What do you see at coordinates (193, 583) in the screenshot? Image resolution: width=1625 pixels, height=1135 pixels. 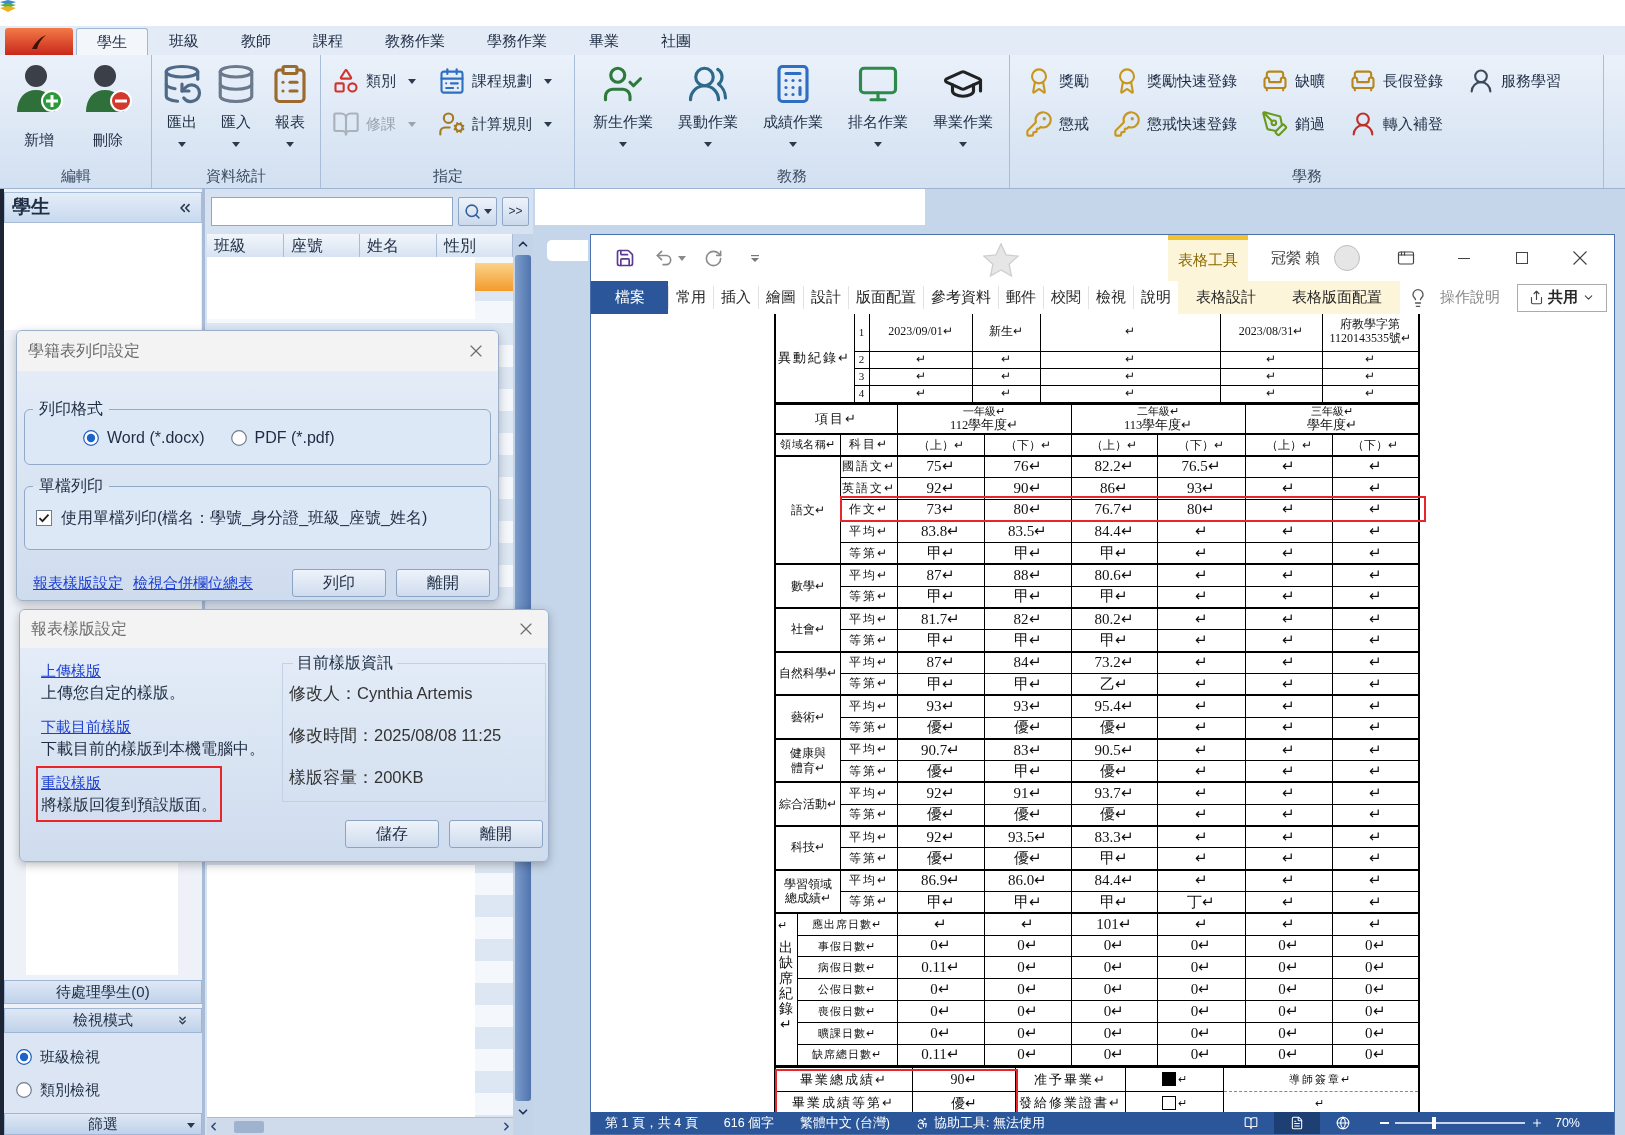 I see `link: 檢視合併欄位總表` at bounding box center [193, 583].